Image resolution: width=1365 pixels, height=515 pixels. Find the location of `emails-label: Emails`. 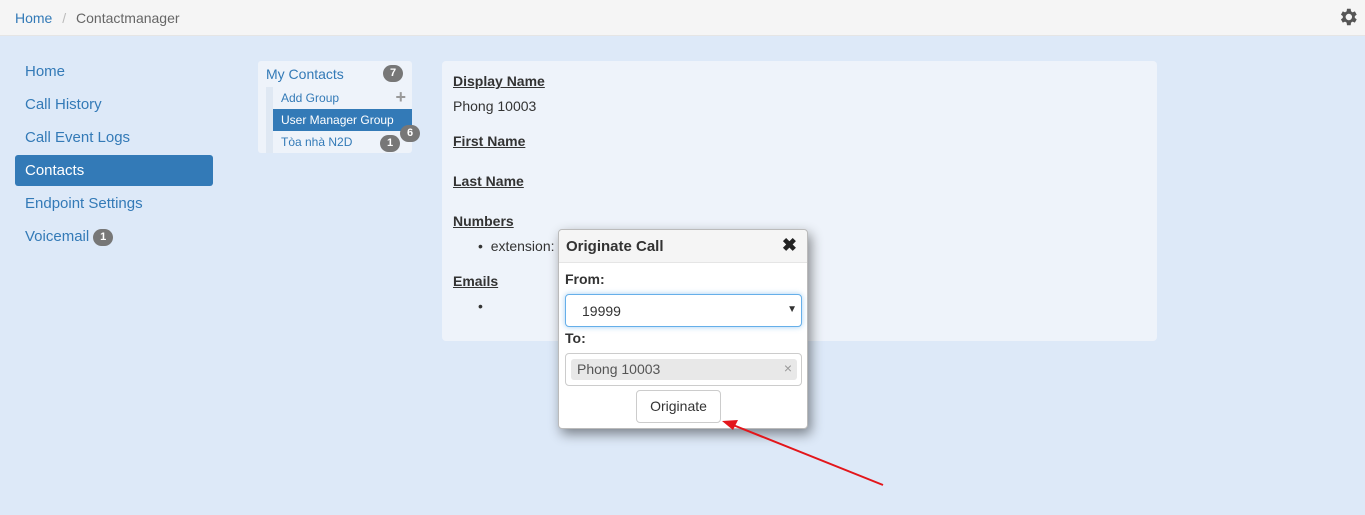

emails-label: Emails is located at coordinates (476, 281).